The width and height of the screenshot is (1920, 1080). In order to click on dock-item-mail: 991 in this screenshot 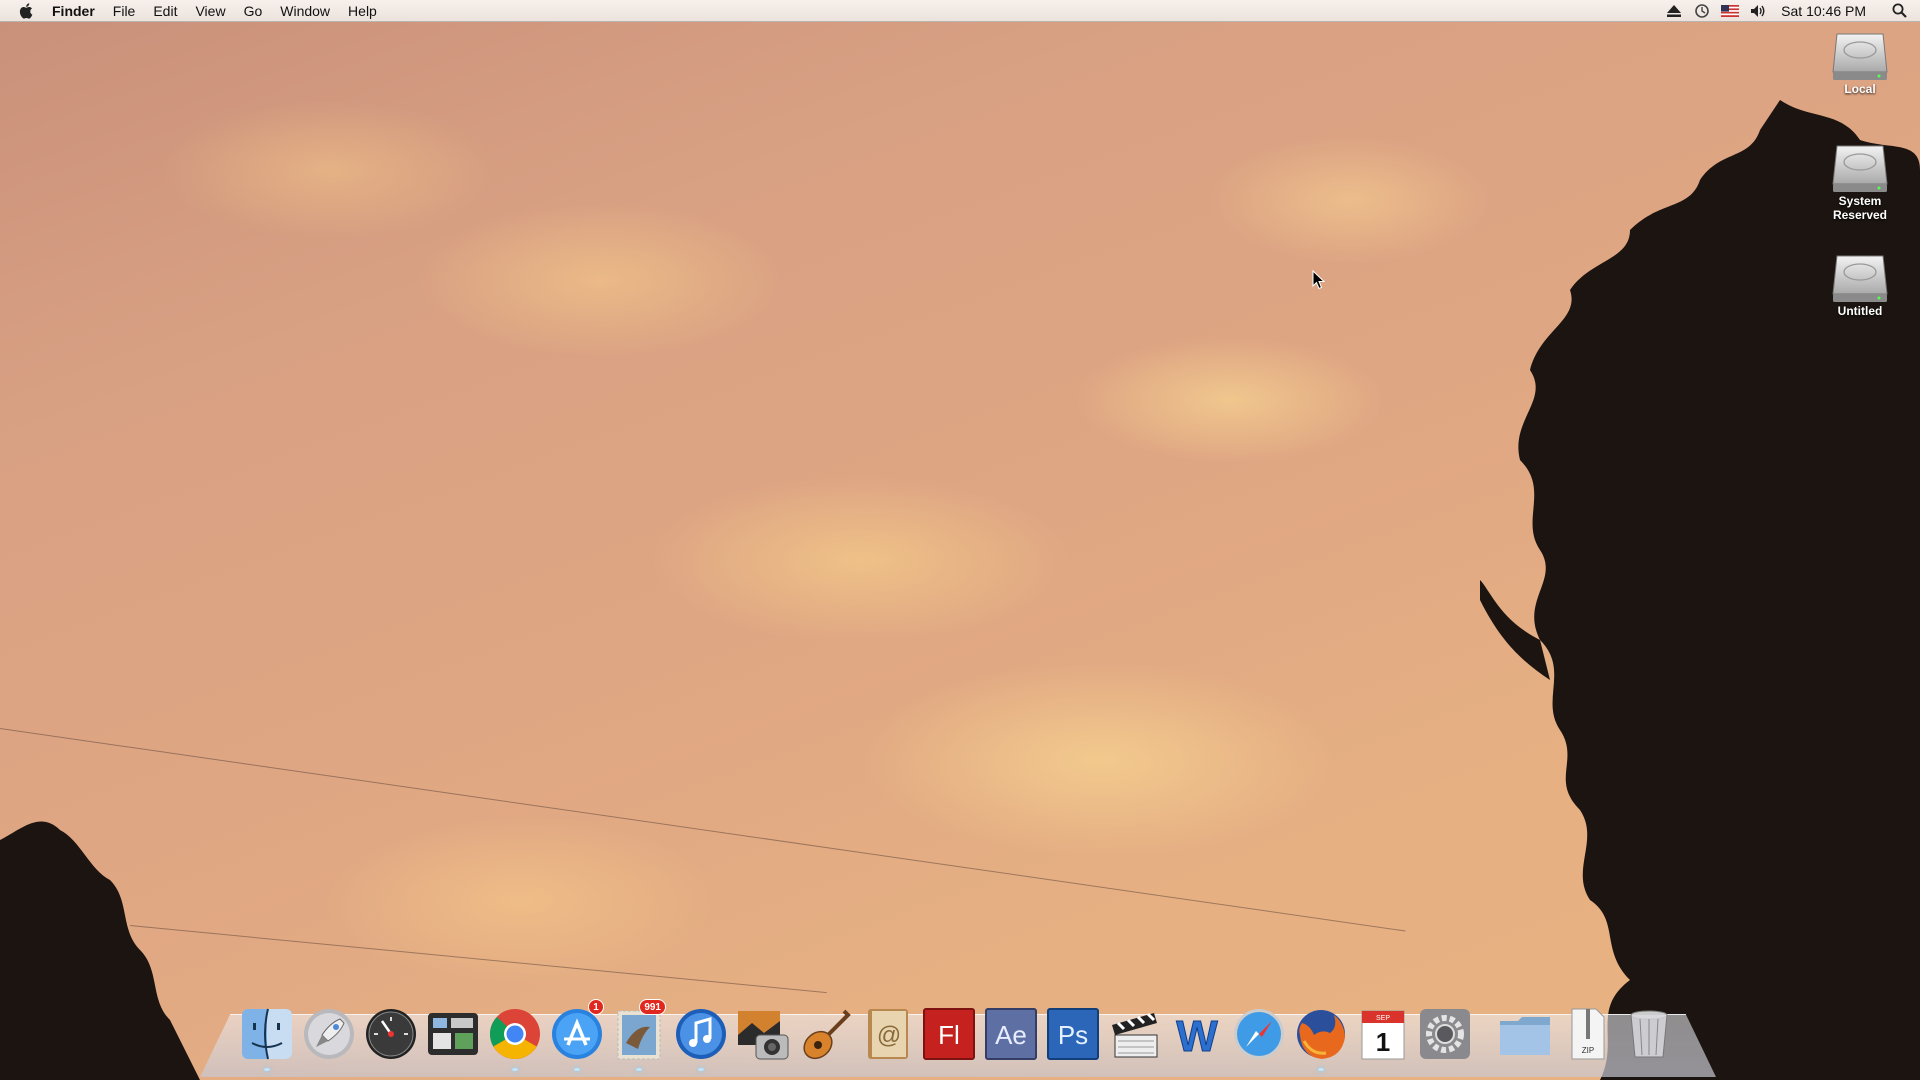, I will do `click(639, 1035)`.